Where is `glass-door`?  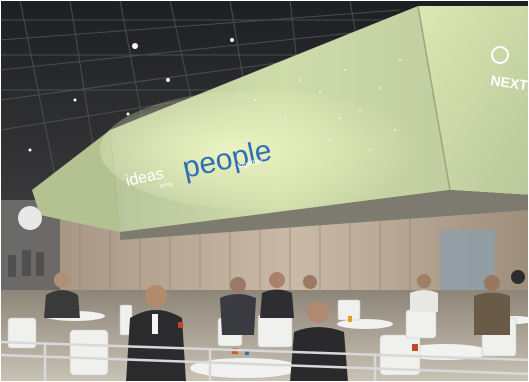 glass-door is located at coordinates (467, 265).